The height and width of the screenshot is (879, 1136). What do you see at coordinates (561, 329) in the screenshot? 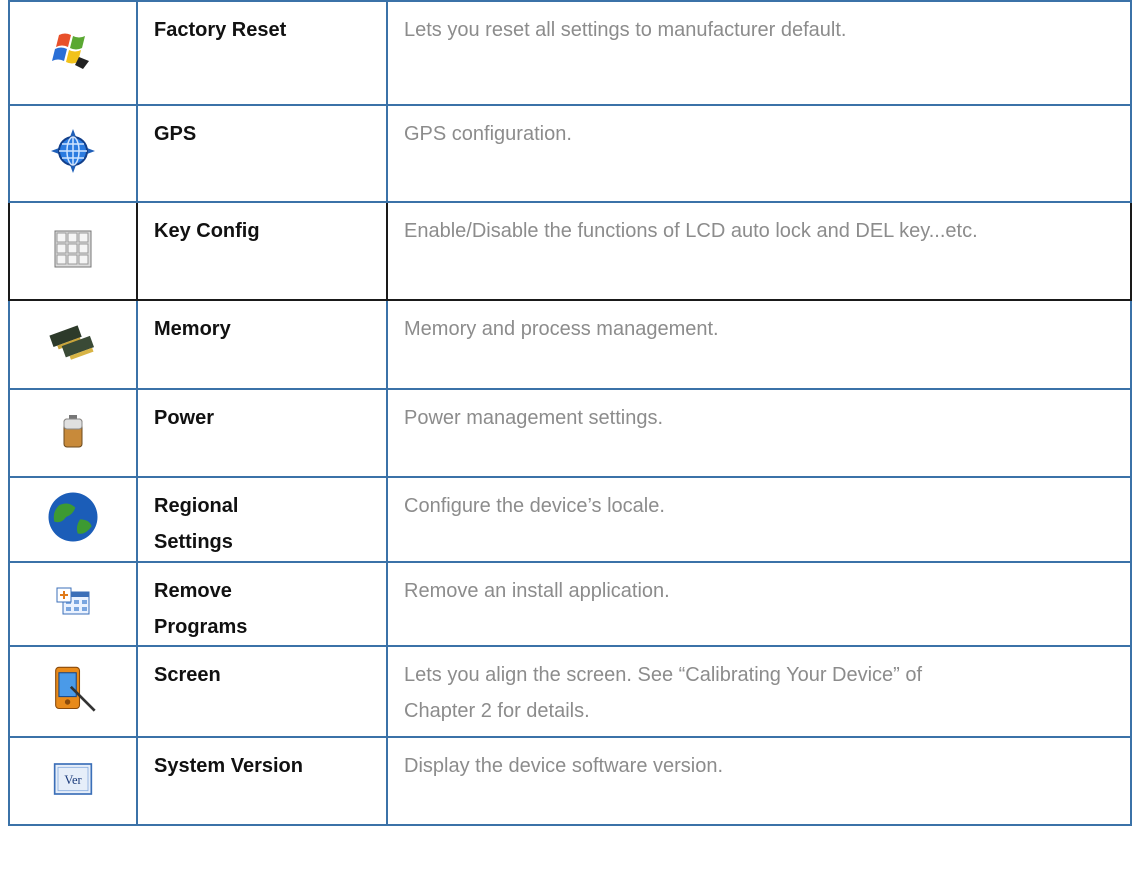
I see `setting-description: Memory and process management.` at bounding box center [561, 329].